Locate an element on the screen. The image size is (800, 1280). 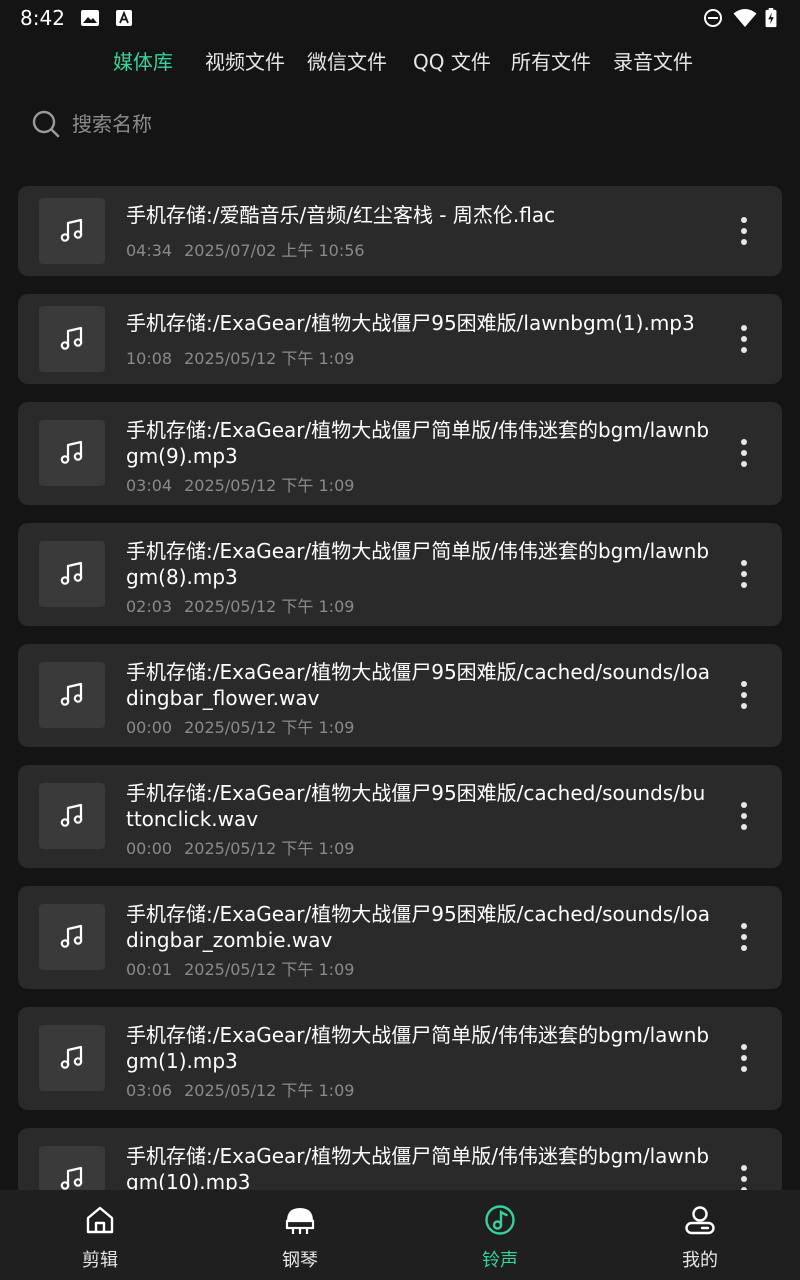
file-title: 手机存储:/ExaGear/植物大战僵尸95困难版/lawnbgm(1).mp3 is located at coordinates (410, 323).